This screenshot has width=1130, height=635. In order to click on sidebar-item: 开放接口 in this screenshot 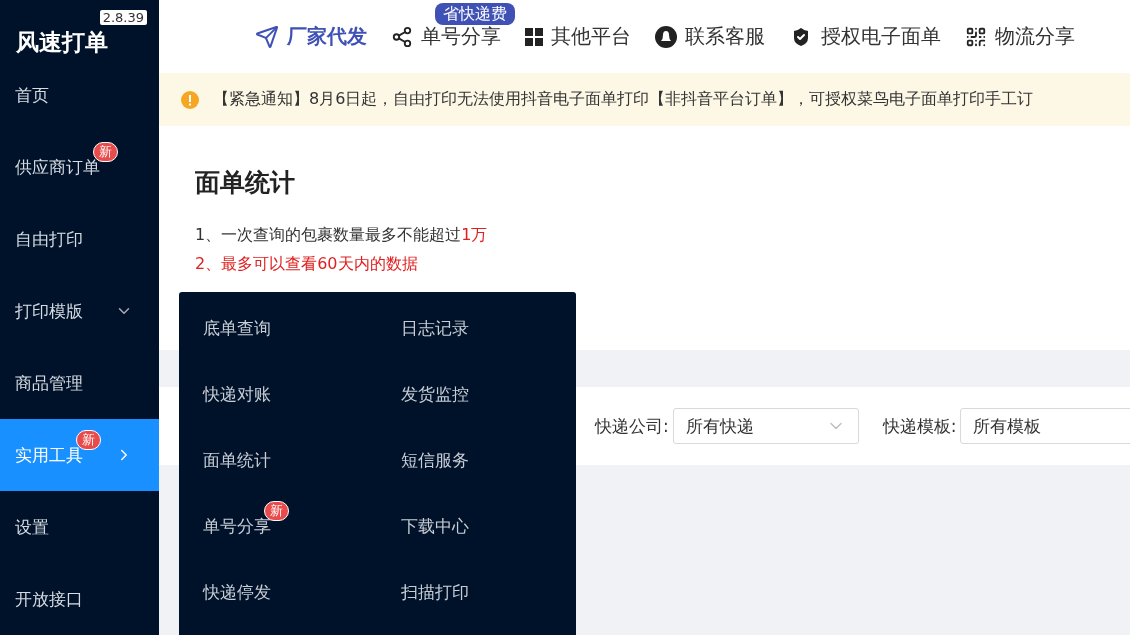, I will do `click(79, 599)`.